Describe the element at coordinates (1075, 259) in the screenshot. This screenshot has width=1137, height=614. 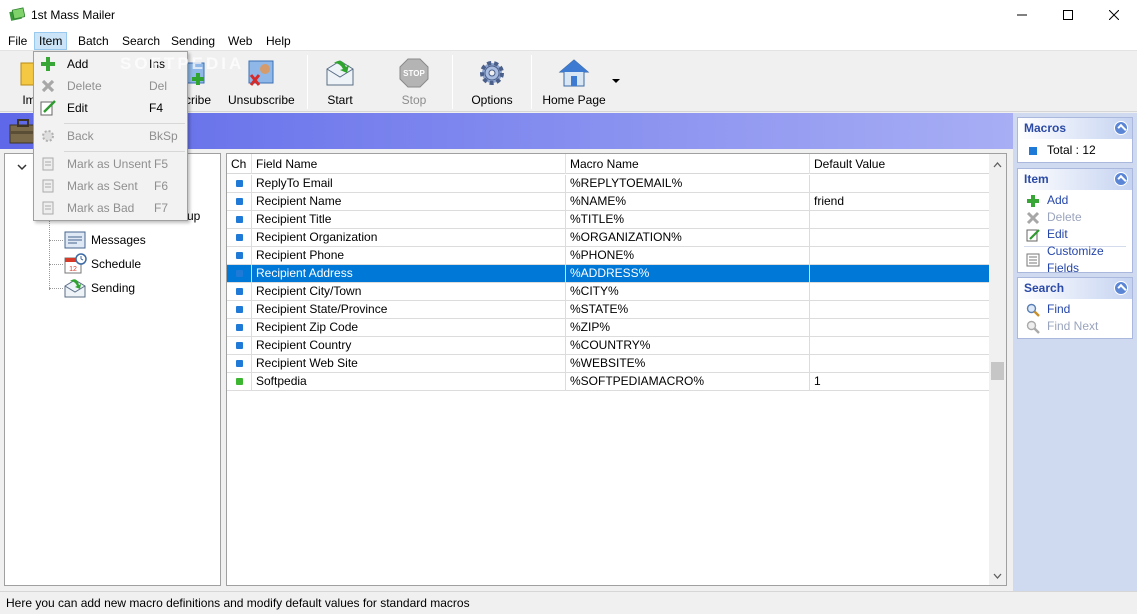
I see `side-customize-fields-link: Customize Fields` at that location.